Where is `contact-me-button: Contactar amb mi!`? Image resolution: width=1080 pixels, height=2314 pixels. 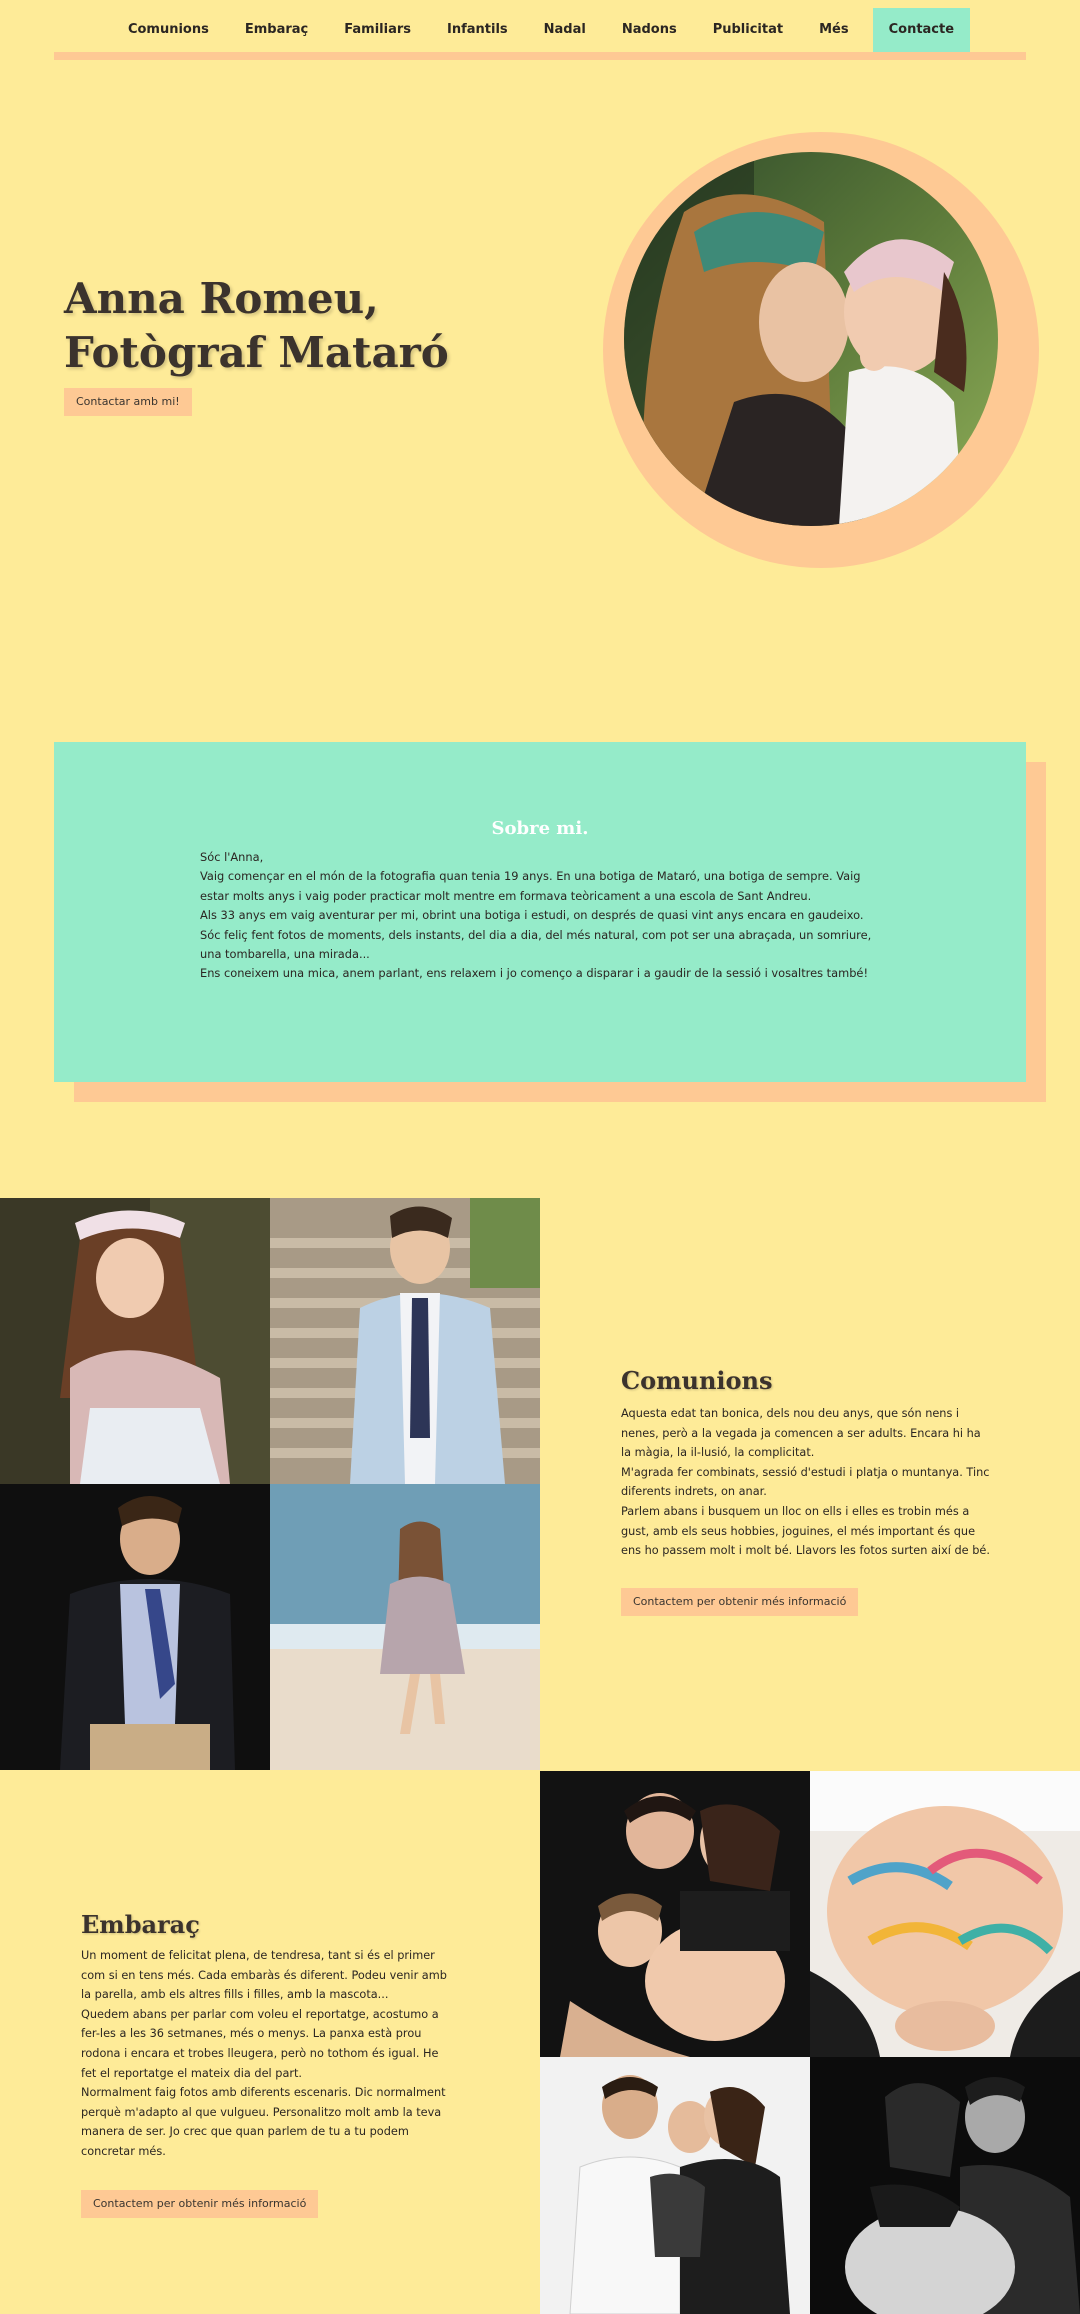
contact-me-button: Contactar amb mi! is located at coordinates (128, 402).